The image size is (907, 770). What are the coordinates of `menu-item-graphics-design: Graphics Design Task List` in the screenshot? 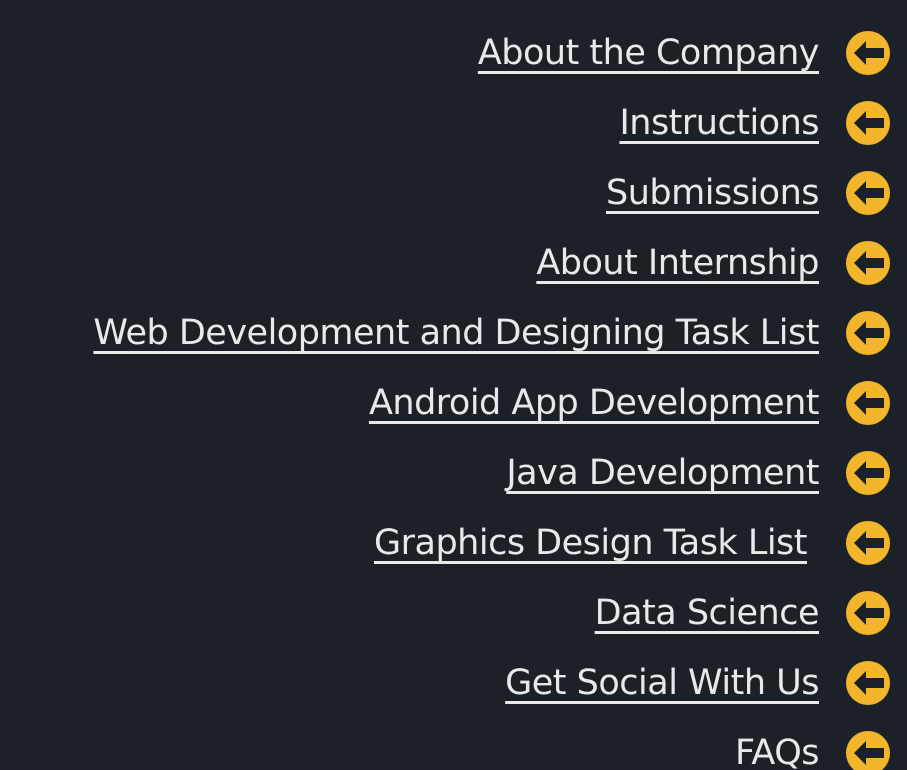 It's located at (453, 543).